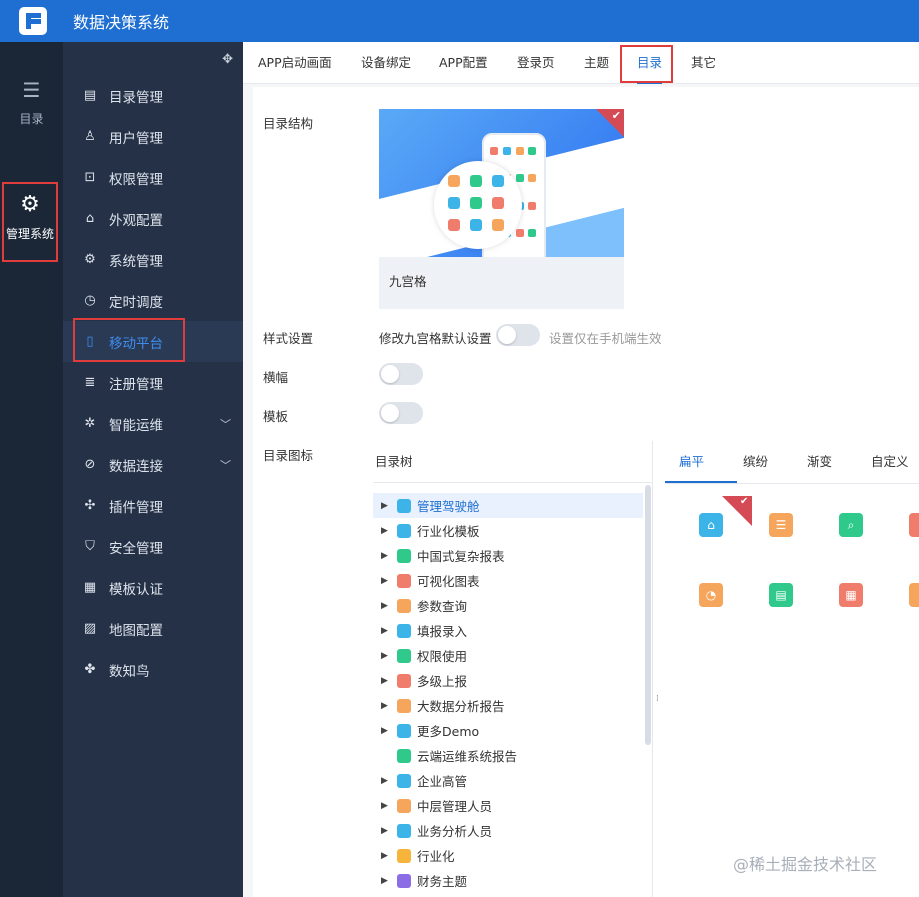 The width and height of the screenshot is (919, 897). What do you see at coordinates (90, 546) in the screenshot?
I see `shield-icon: ⛉` at bounding box center [90, 546].